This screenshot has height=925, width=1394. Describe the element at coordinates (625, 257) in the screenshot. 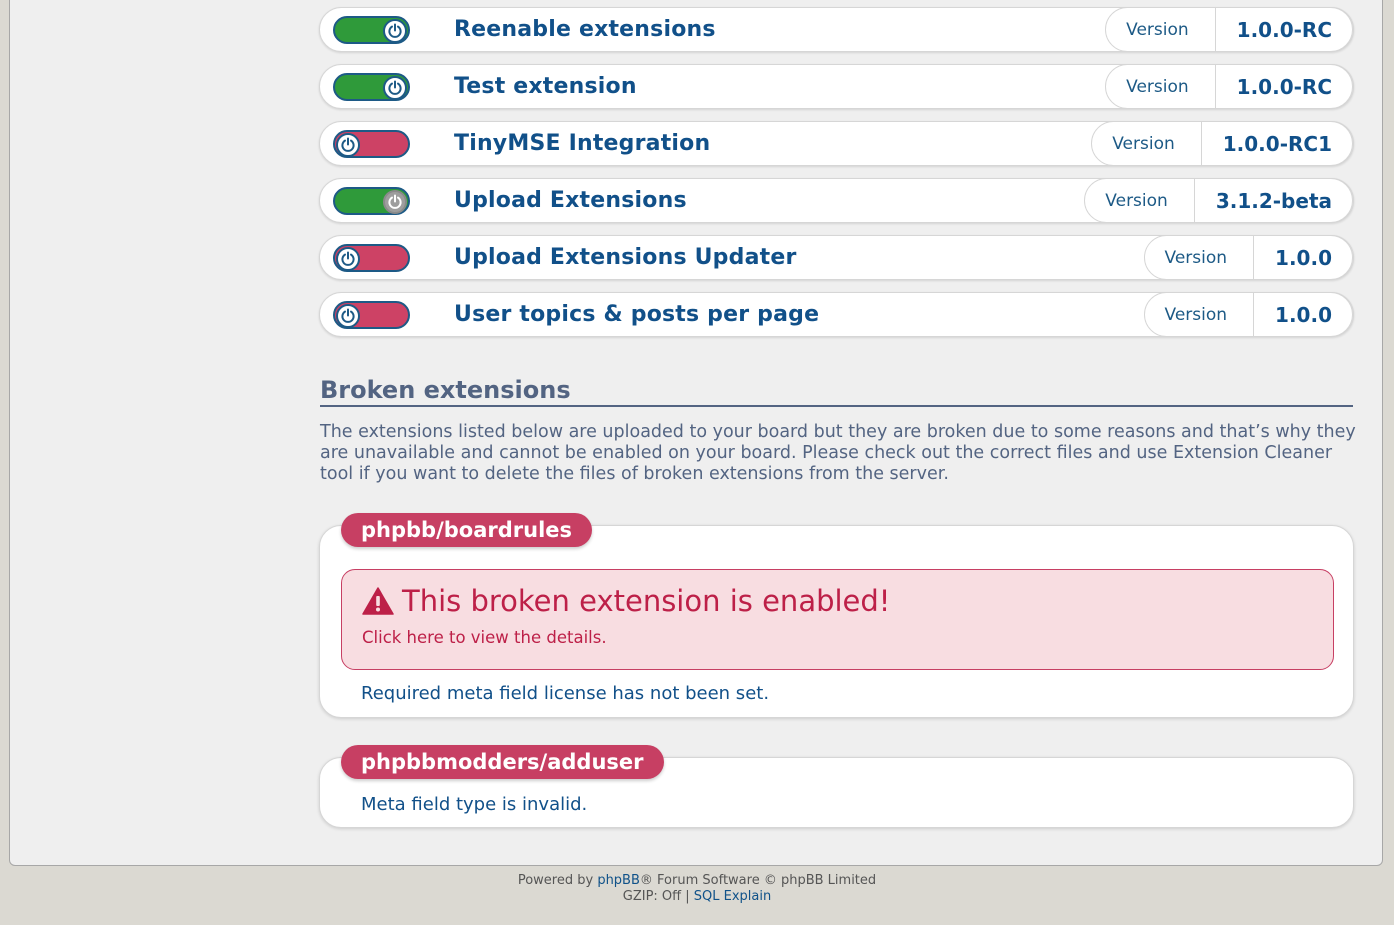

I see `extension-name: Upload Extensions Updater` at that location.